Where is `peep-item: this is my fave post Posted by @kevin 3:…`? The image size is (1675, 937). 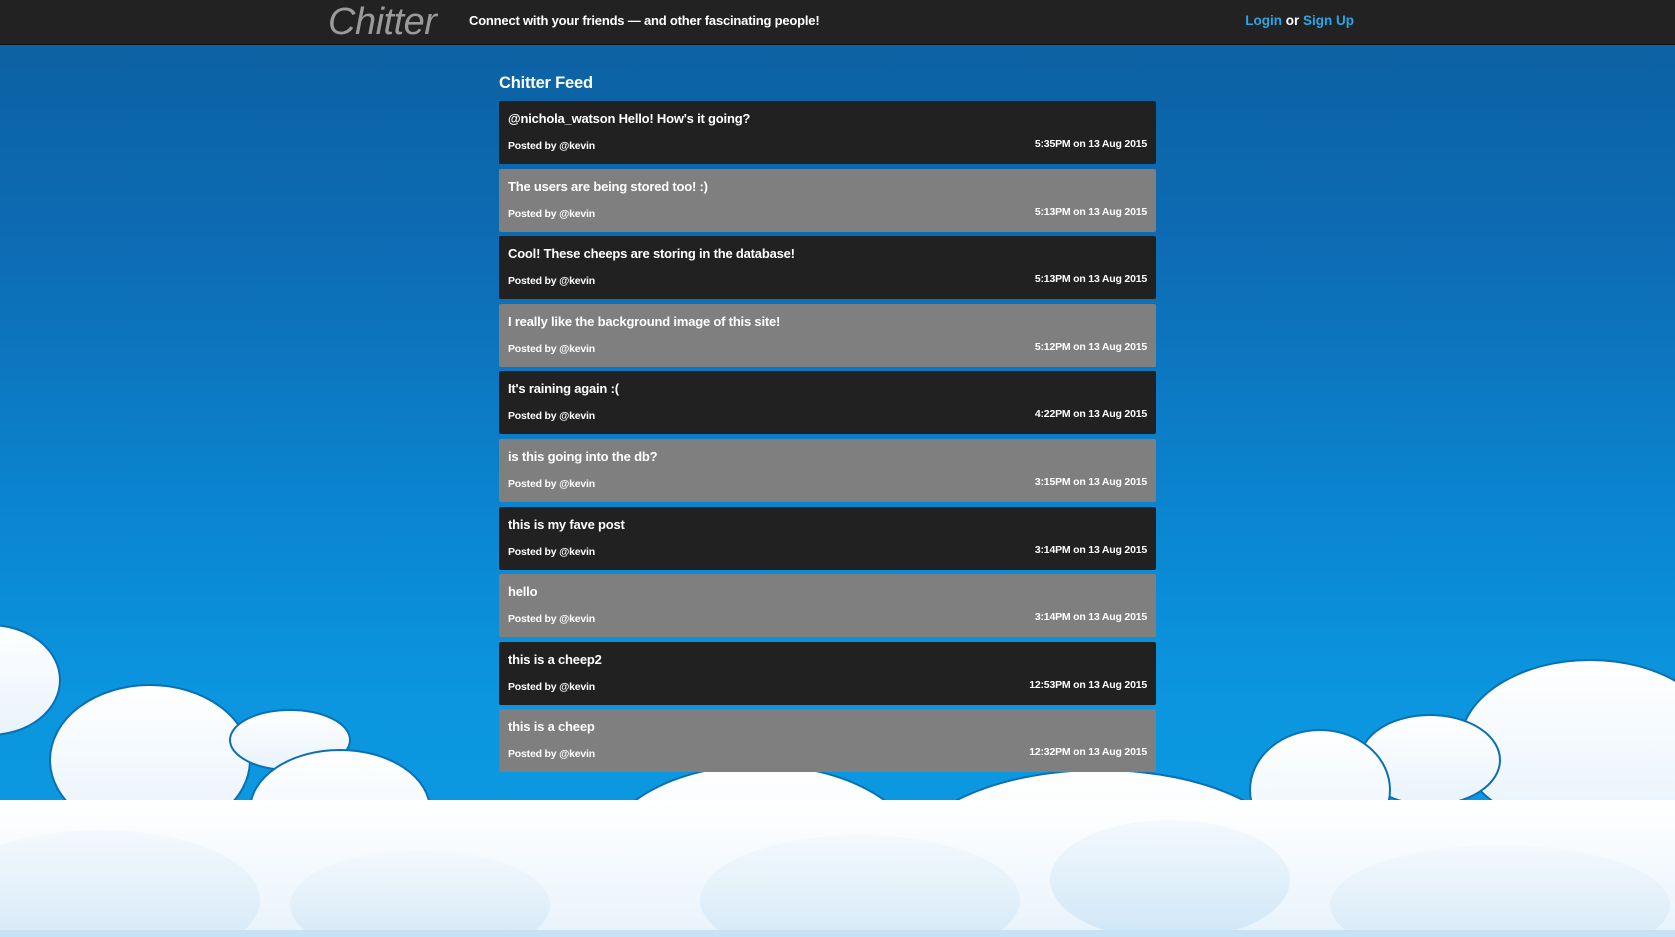 peep-item: this is my fave post Posted by @kevin 3:… is located at coordinates (827, 538).